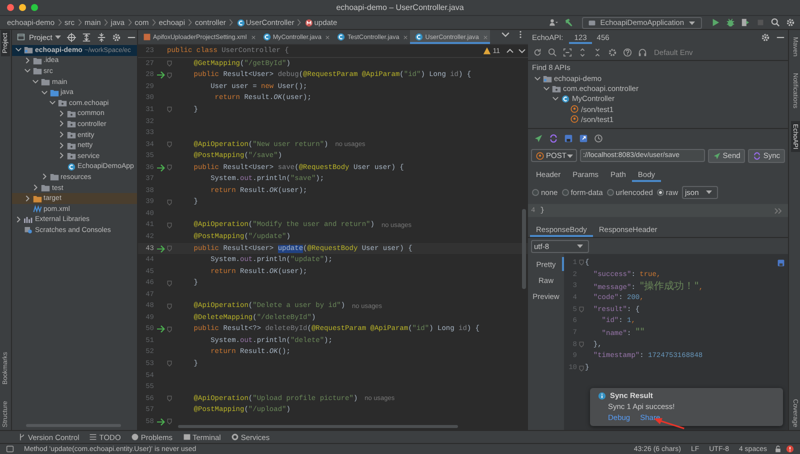 This screenshot has height=454, width=800. I want to click on help-icon, so click(627, 52).